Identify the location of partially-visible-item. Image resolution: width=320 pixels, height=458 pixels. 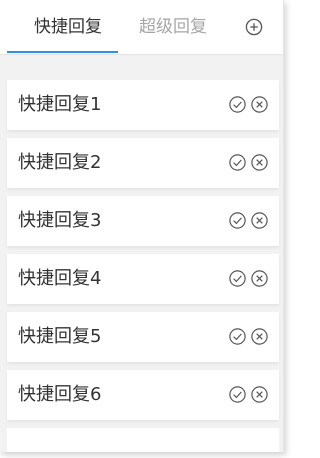
(143, 440).